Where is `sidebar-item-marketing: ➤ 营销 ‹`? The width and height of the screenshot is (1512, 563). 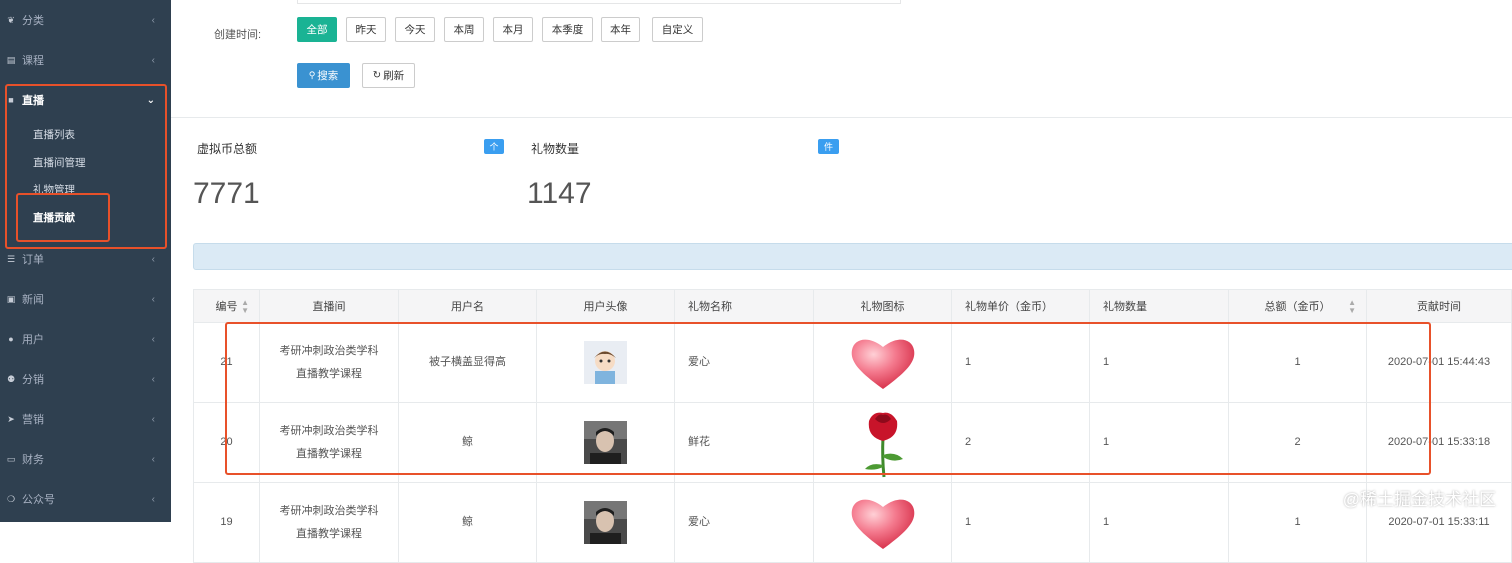 sidebar-item-marketing: ➤ 营销 ‹ is located at coordinates (85, 419).